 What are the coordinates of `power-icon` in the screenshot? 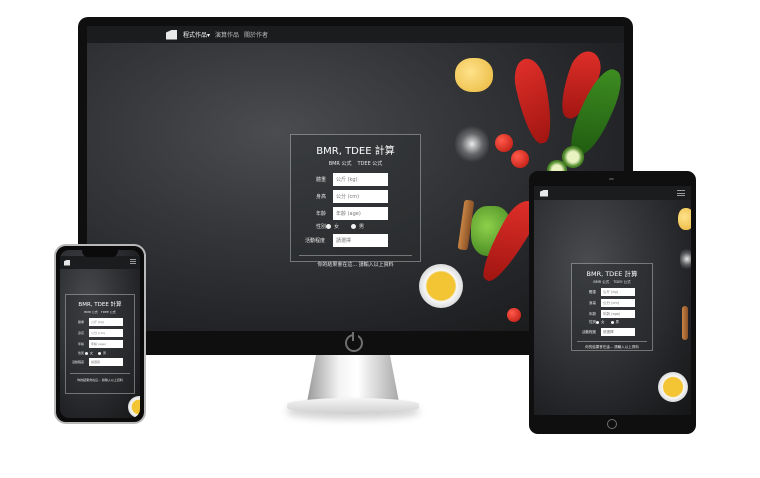 It's located at (354, 342).